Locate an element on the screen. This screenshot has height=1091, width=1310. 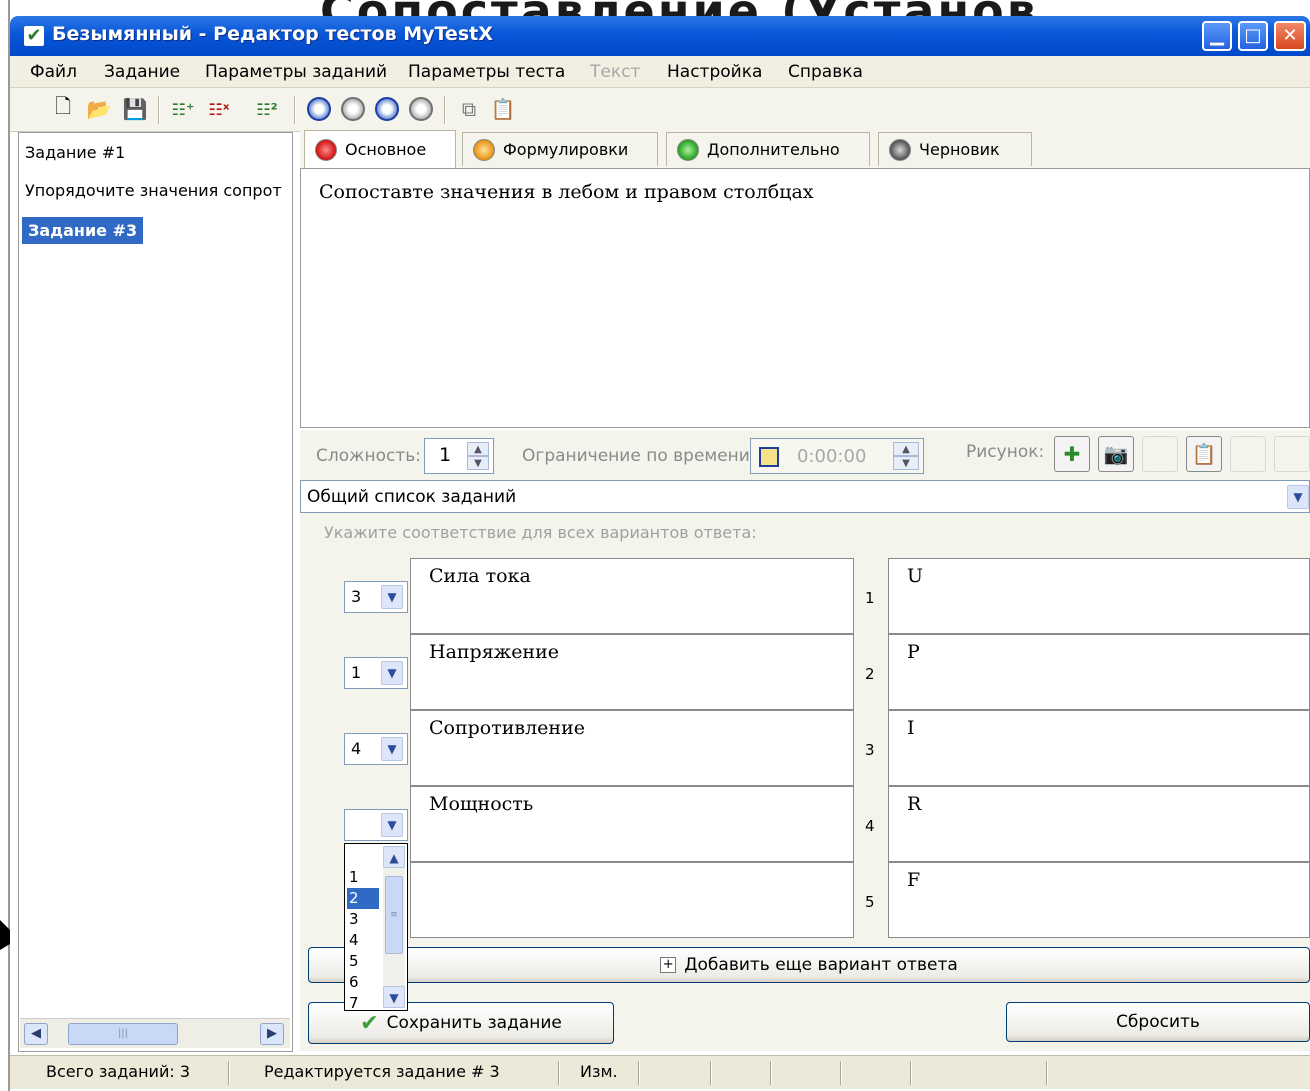
move-top-icon is located at coordinates (319, 109).